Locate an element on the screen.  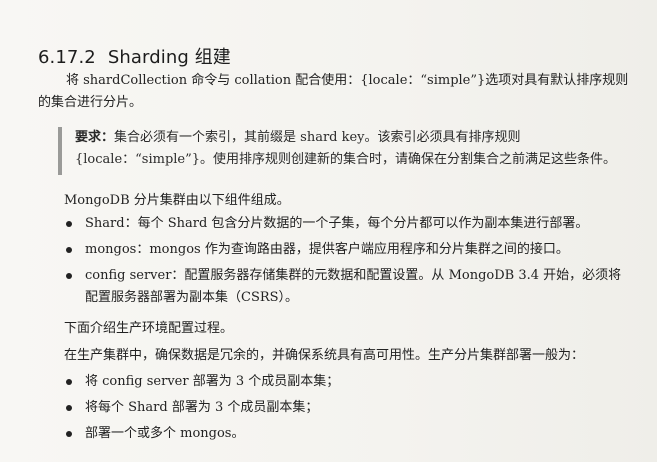
section-heading: 6.17.2 Sharding 组建 is located at coordinates (134, 56).